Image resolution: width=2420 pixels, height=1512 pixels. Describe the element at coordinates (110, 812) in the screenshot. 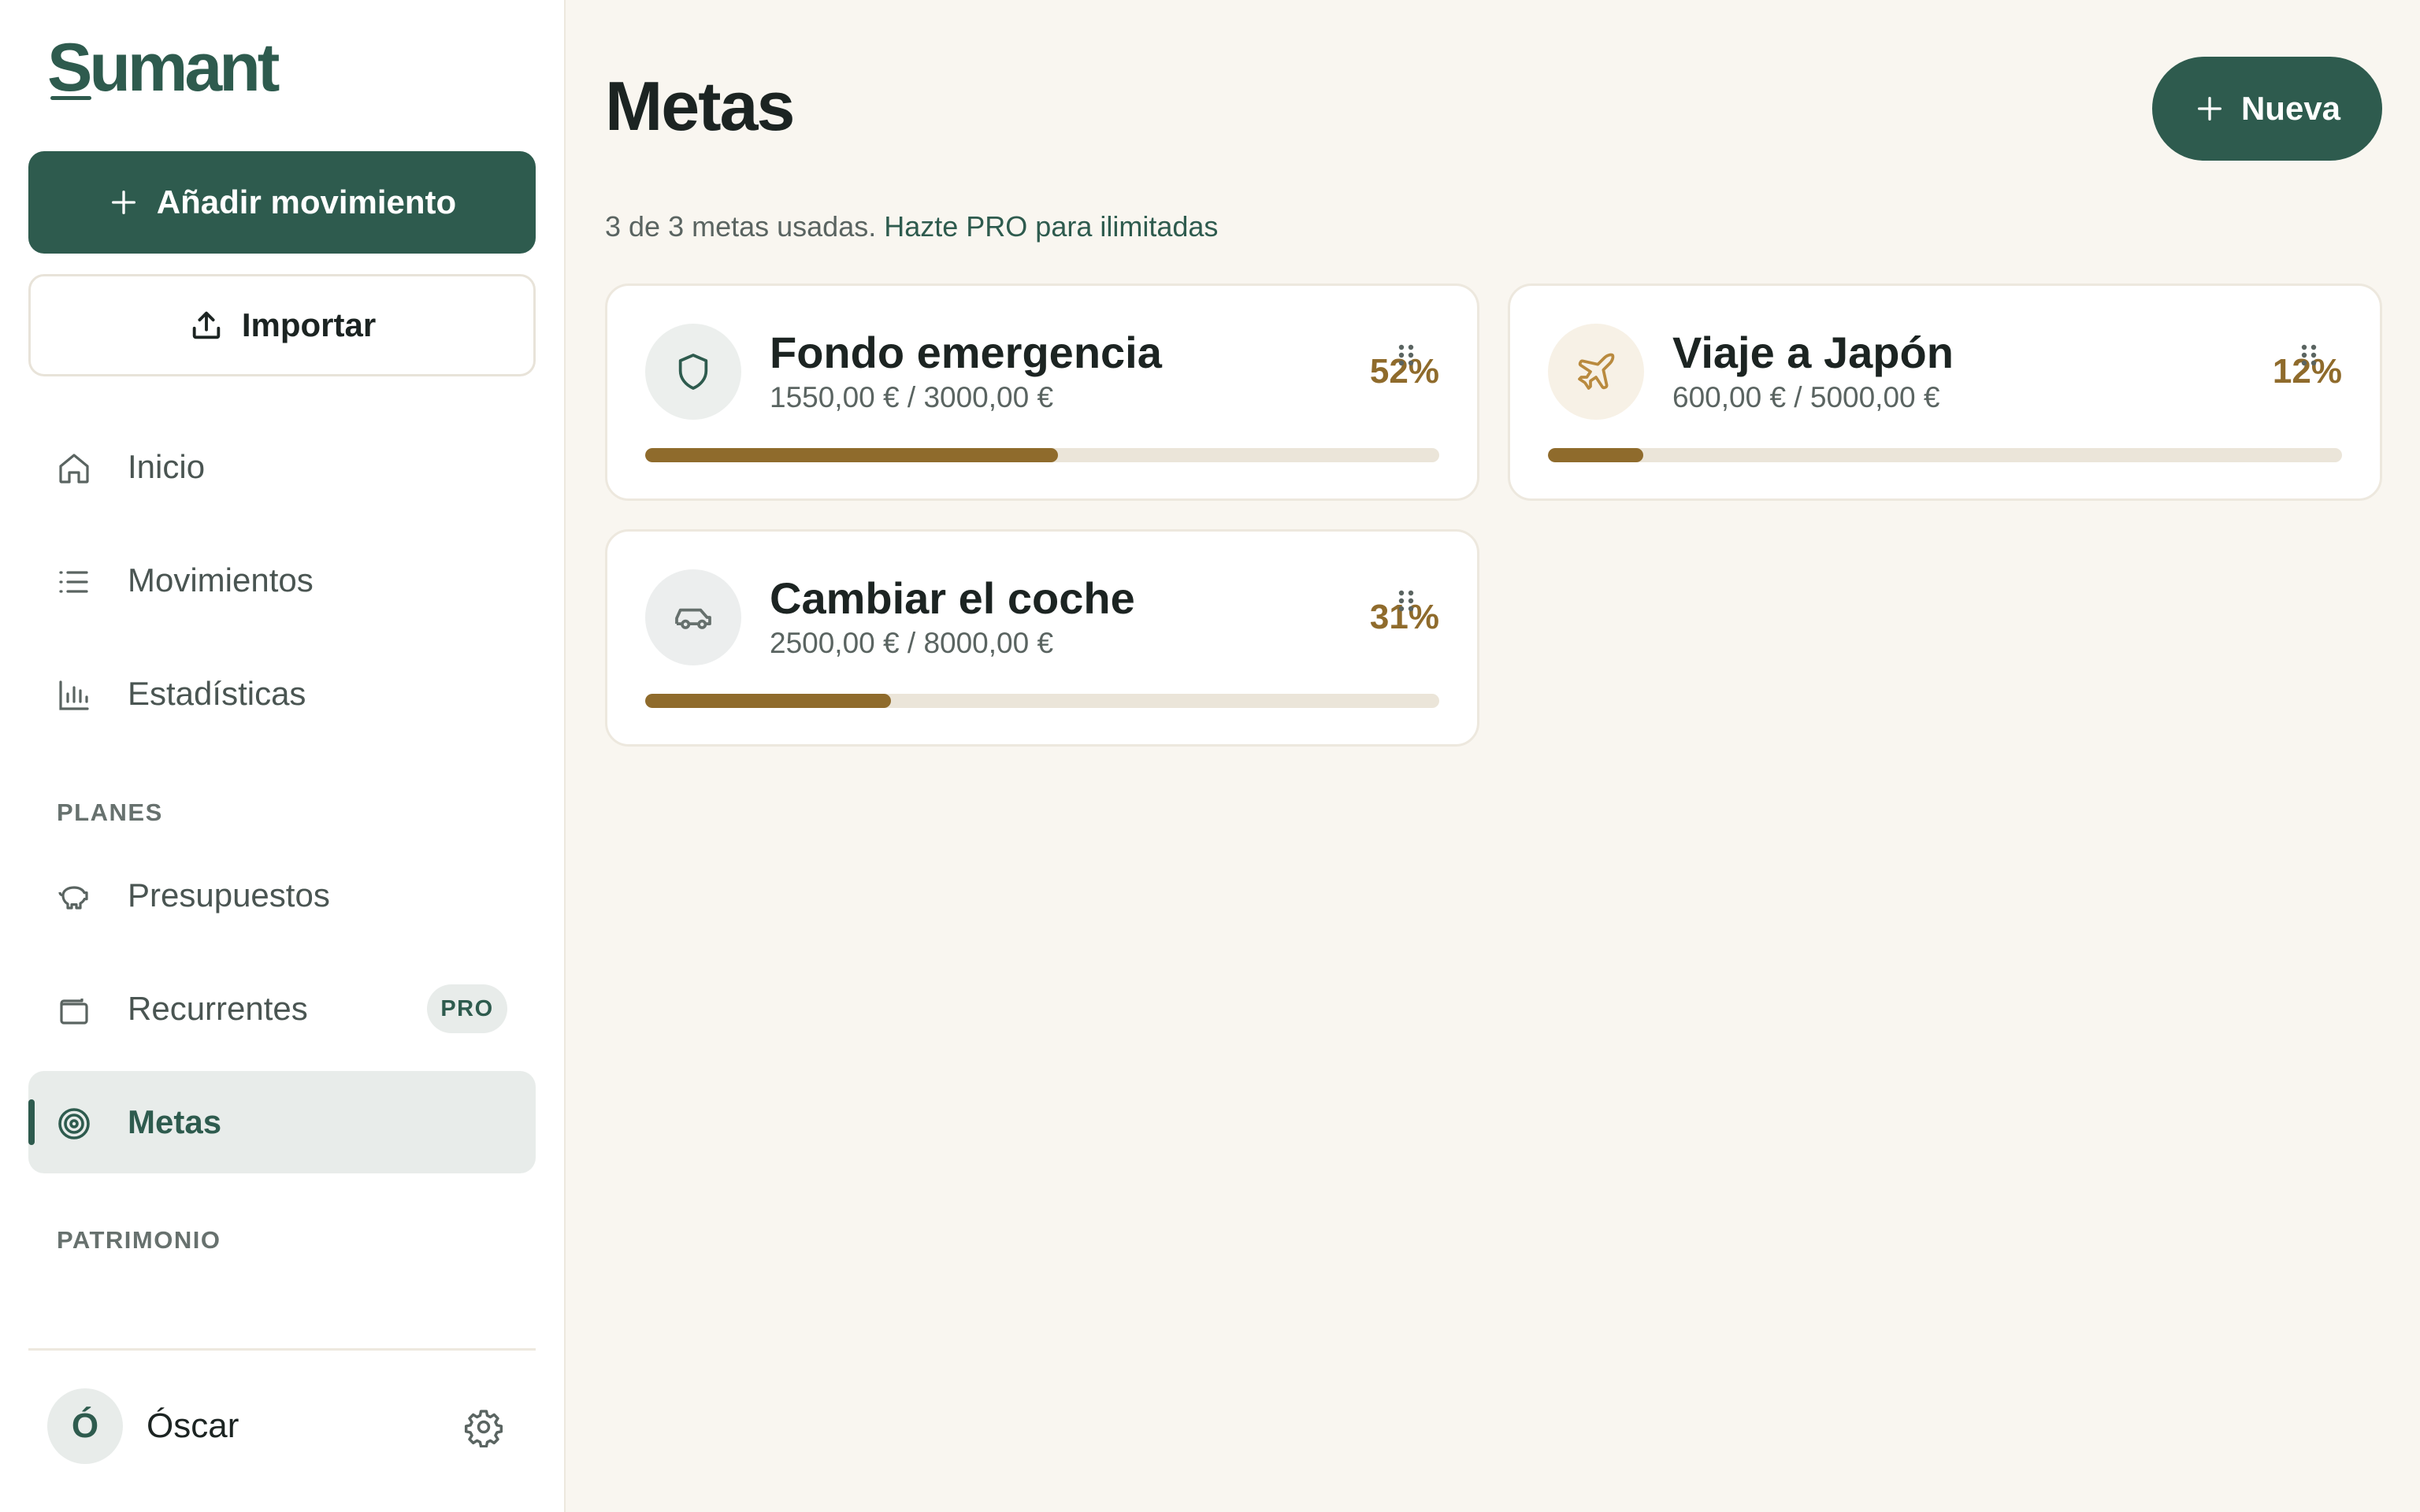

I see `section-label-planes: PLANES` at that location.